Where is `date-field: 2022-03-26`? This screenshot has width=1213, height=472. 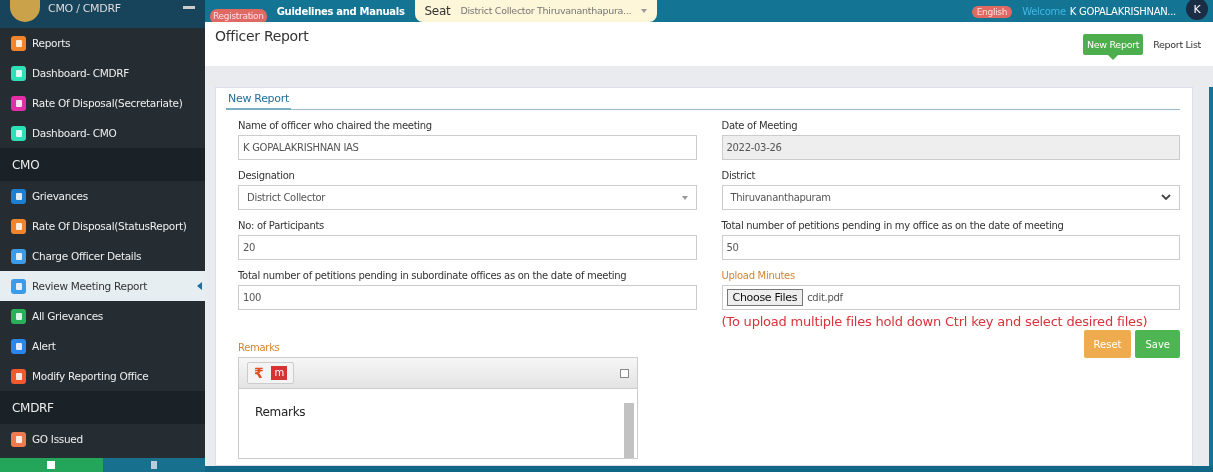 date-field: 2022-03-26 is located at coordinates (950, 147).